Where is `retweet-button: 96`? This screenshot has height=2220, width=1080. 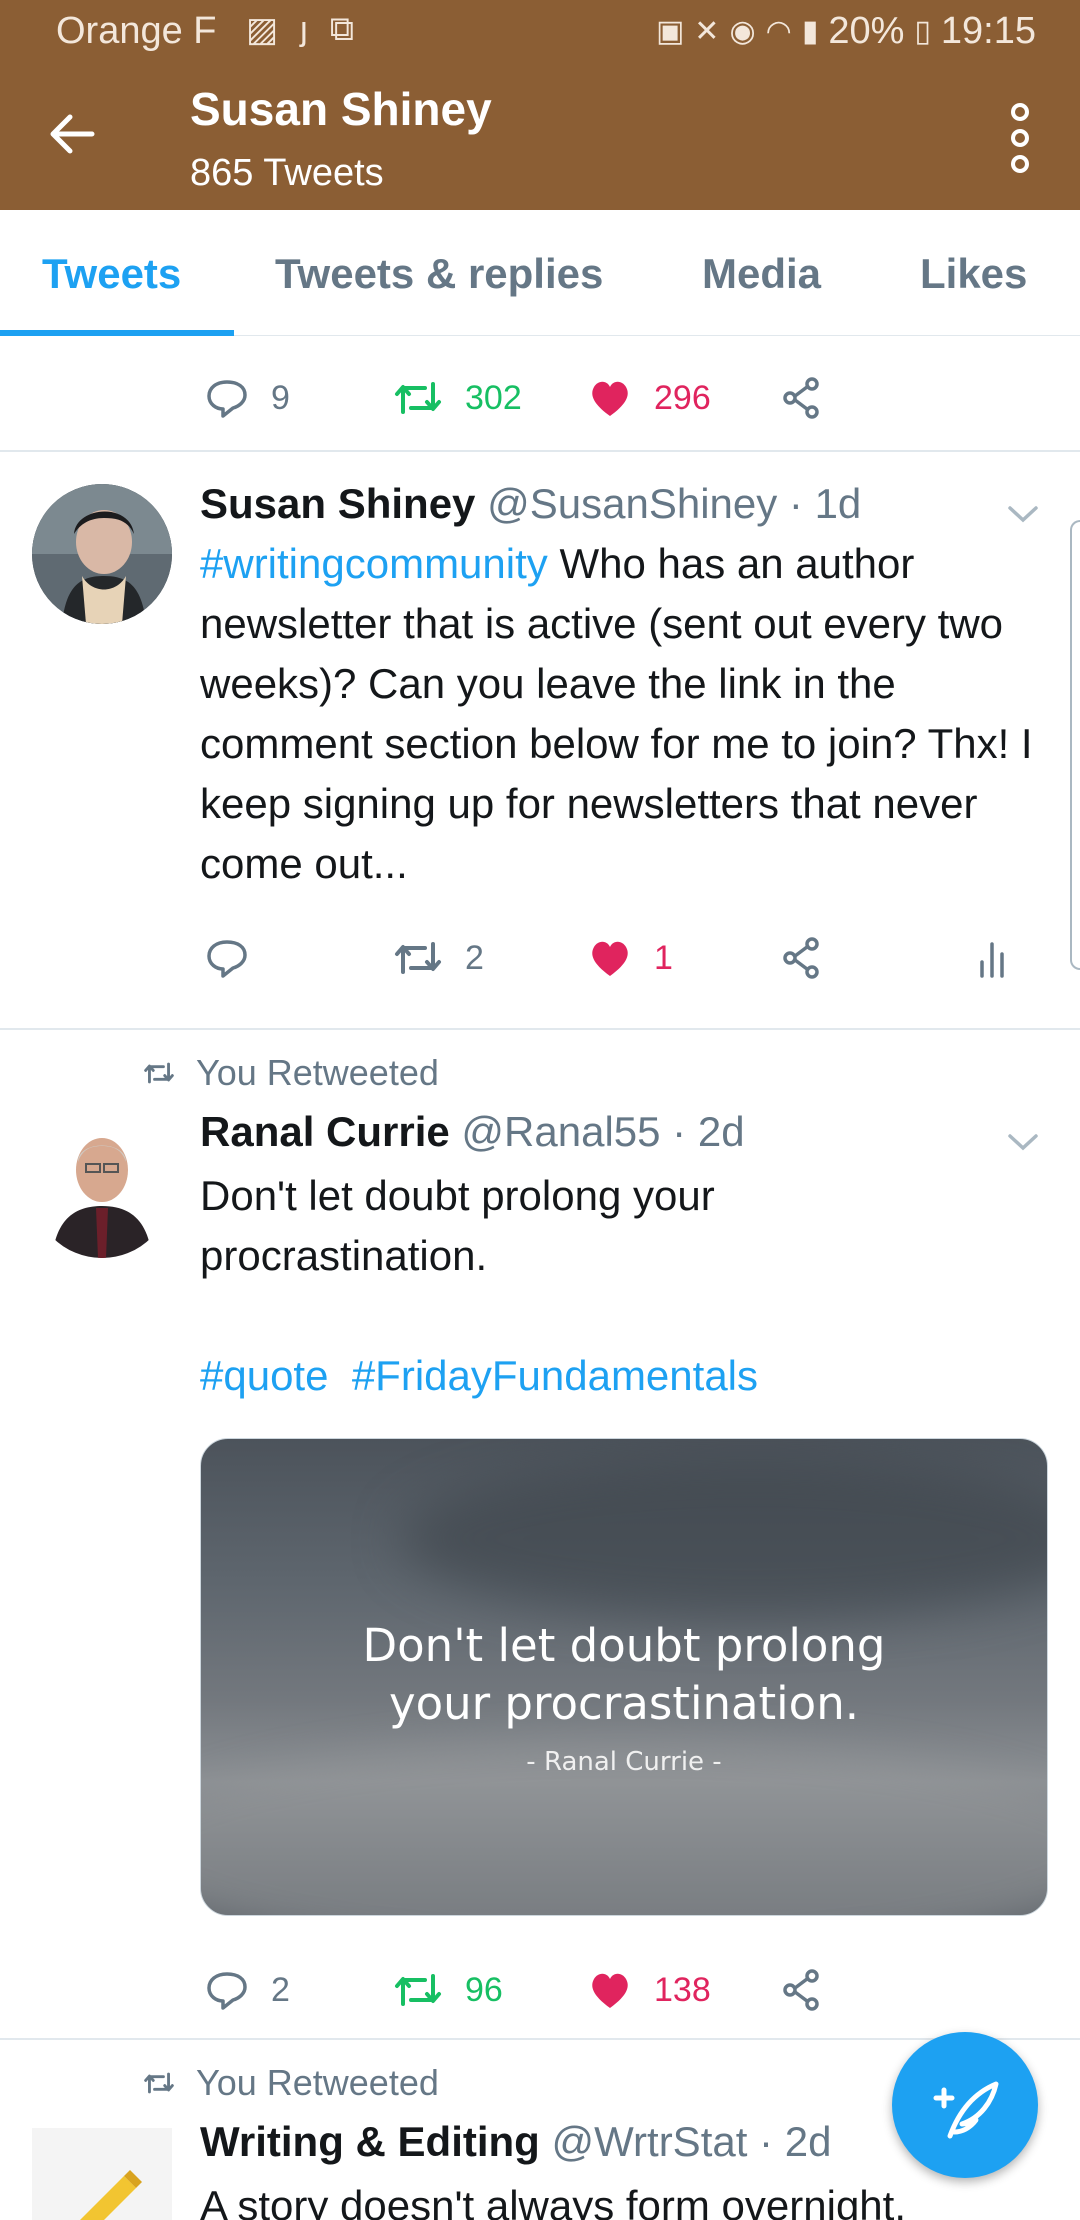 retweet-button: 96 is located at coordinates (448, 1990).